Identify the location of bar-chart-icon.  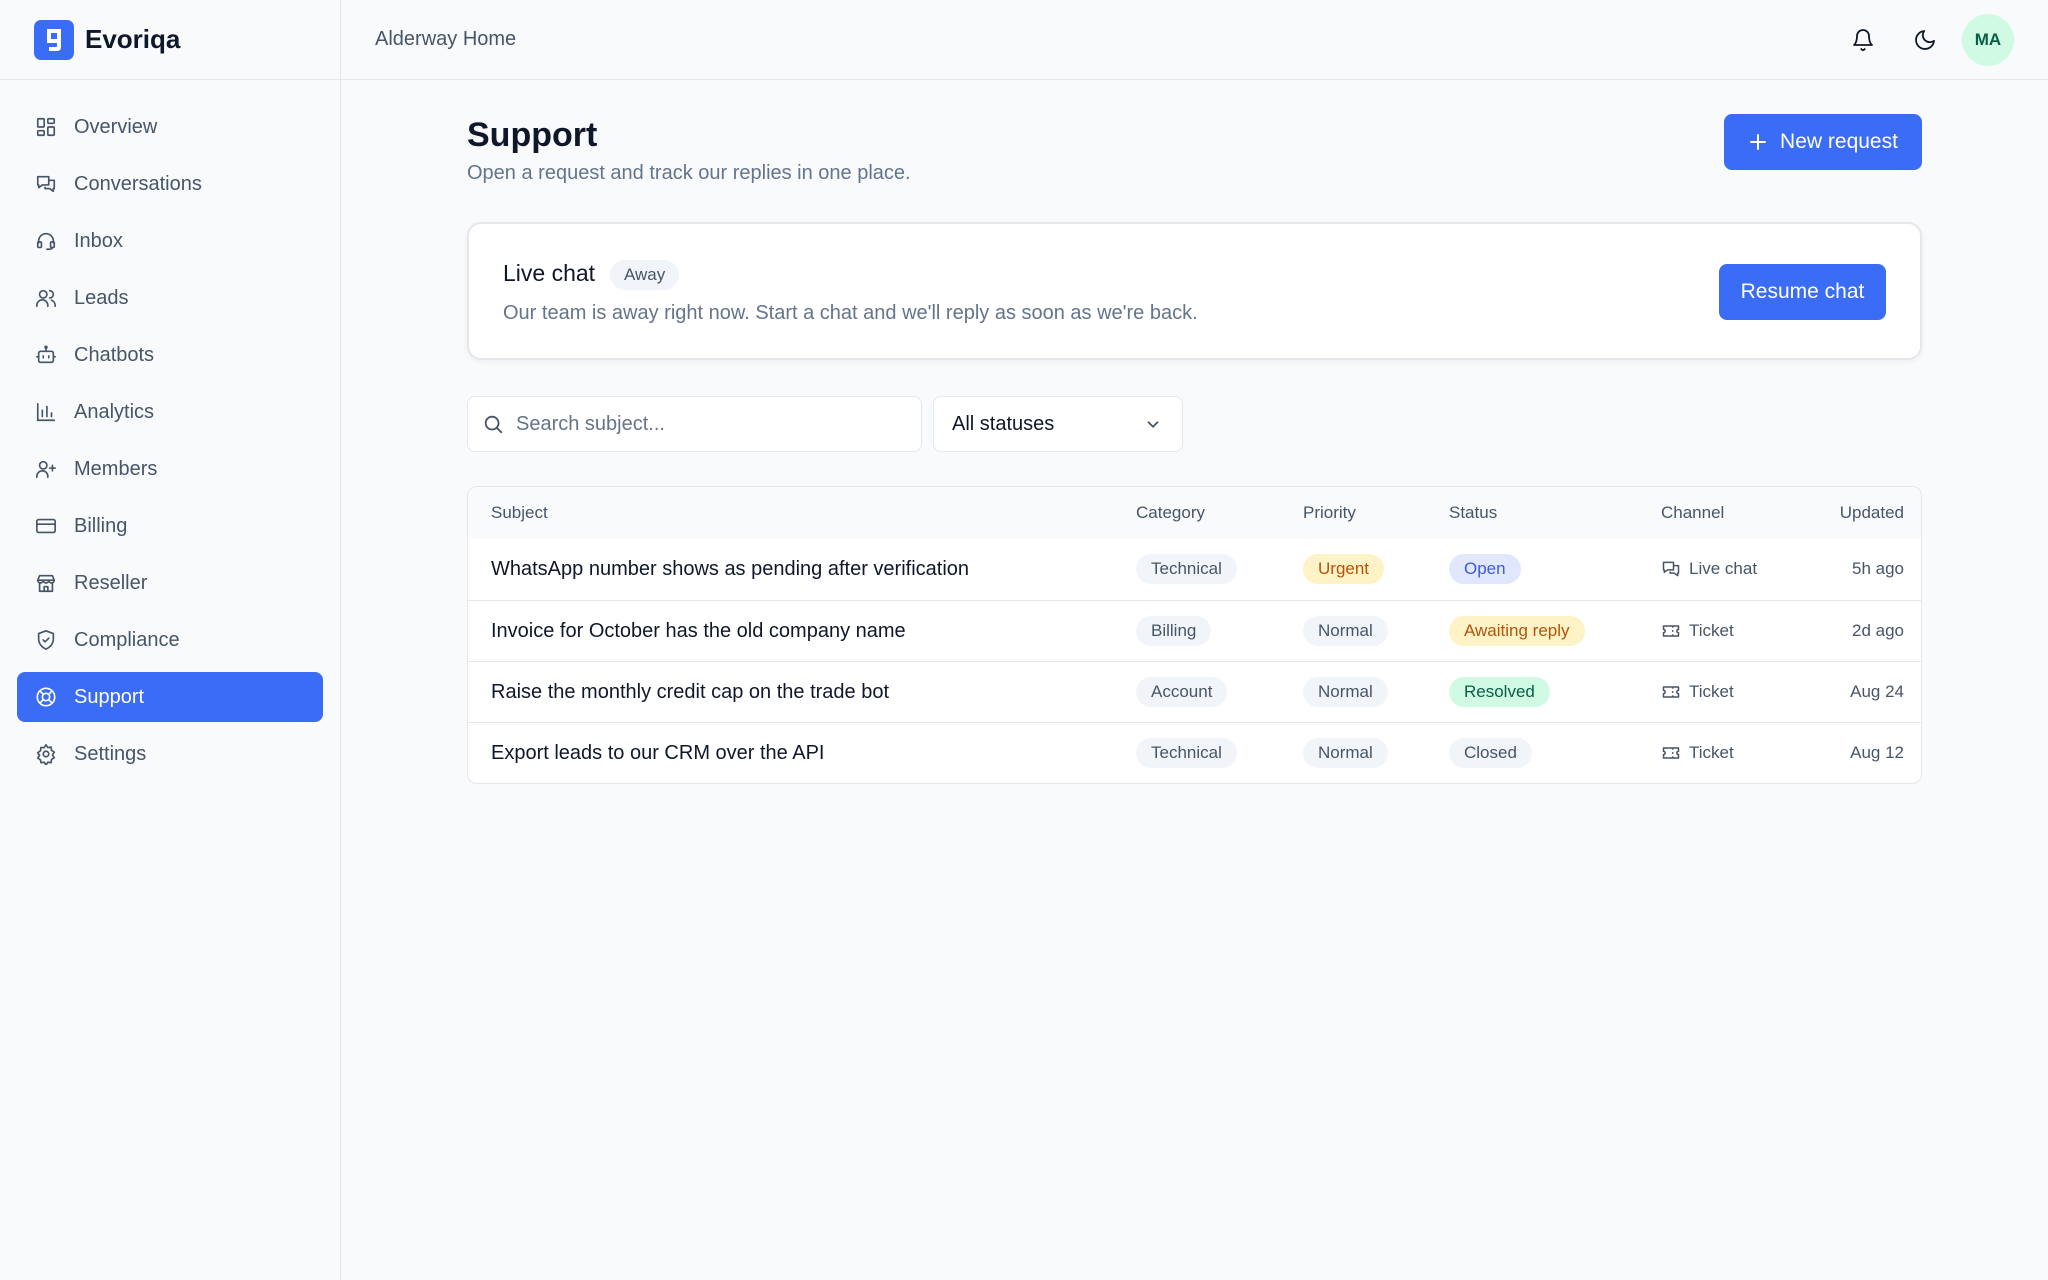
(46, 412).